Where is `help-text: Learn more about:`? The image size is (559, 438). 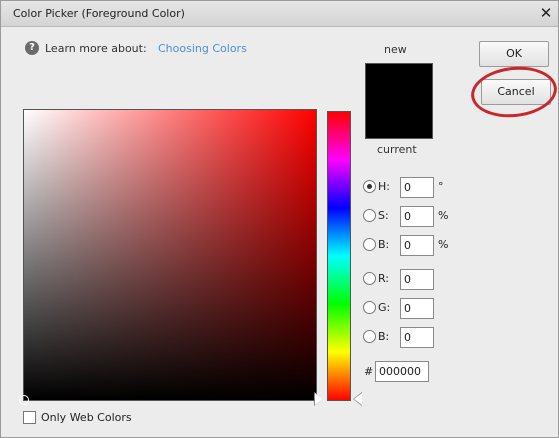
help-text: Learn more about: is located at coordinates (96, 48).